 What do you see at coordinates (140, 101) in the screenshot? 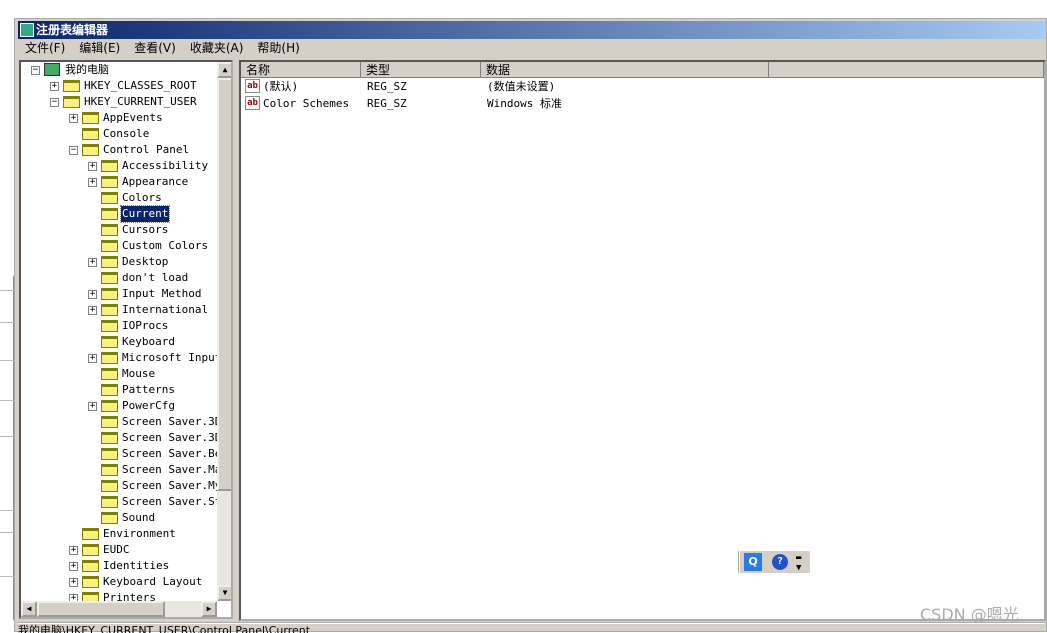
I see `tree-item-label: HKEY_CURRENT_USER` at bounding box center [140, 101].